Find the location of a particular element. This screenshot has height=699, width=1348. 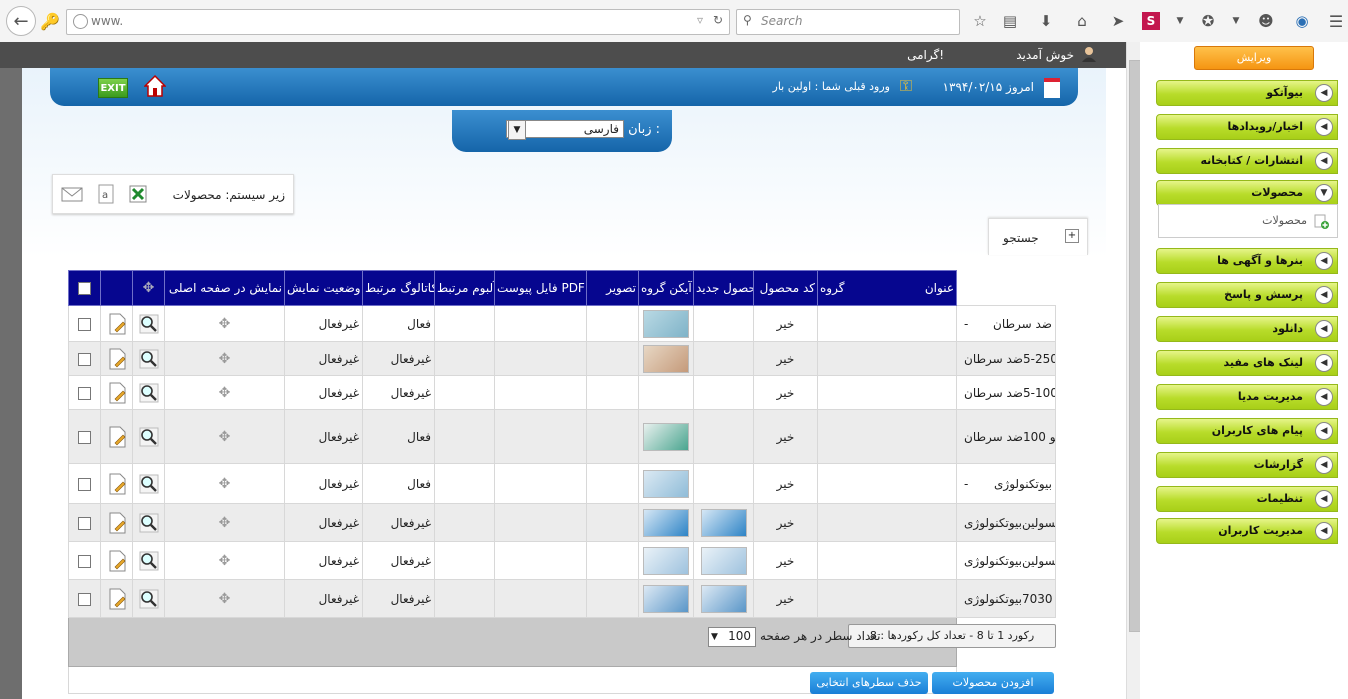

add-products-button: افزودن محصولات is located at coordinates (993, 683).